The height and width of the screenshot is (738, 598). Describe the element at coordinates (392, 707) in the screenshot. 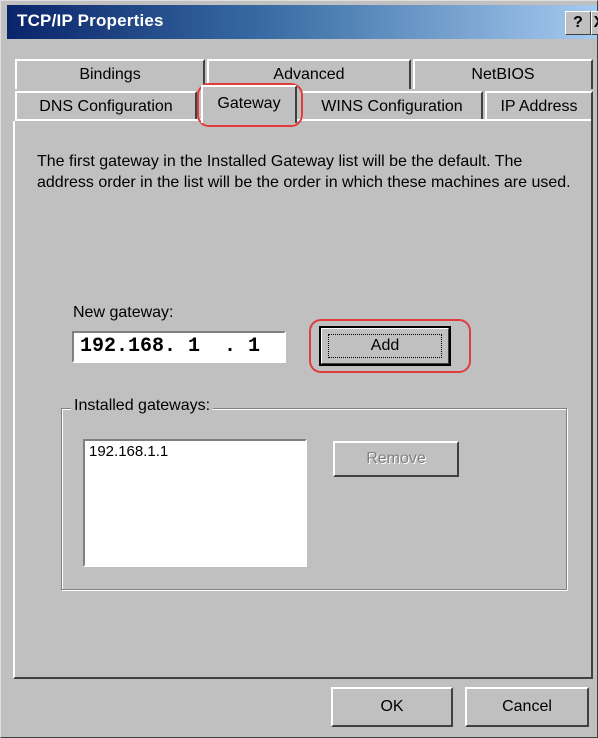

I see `ok-button: OK` at that location.